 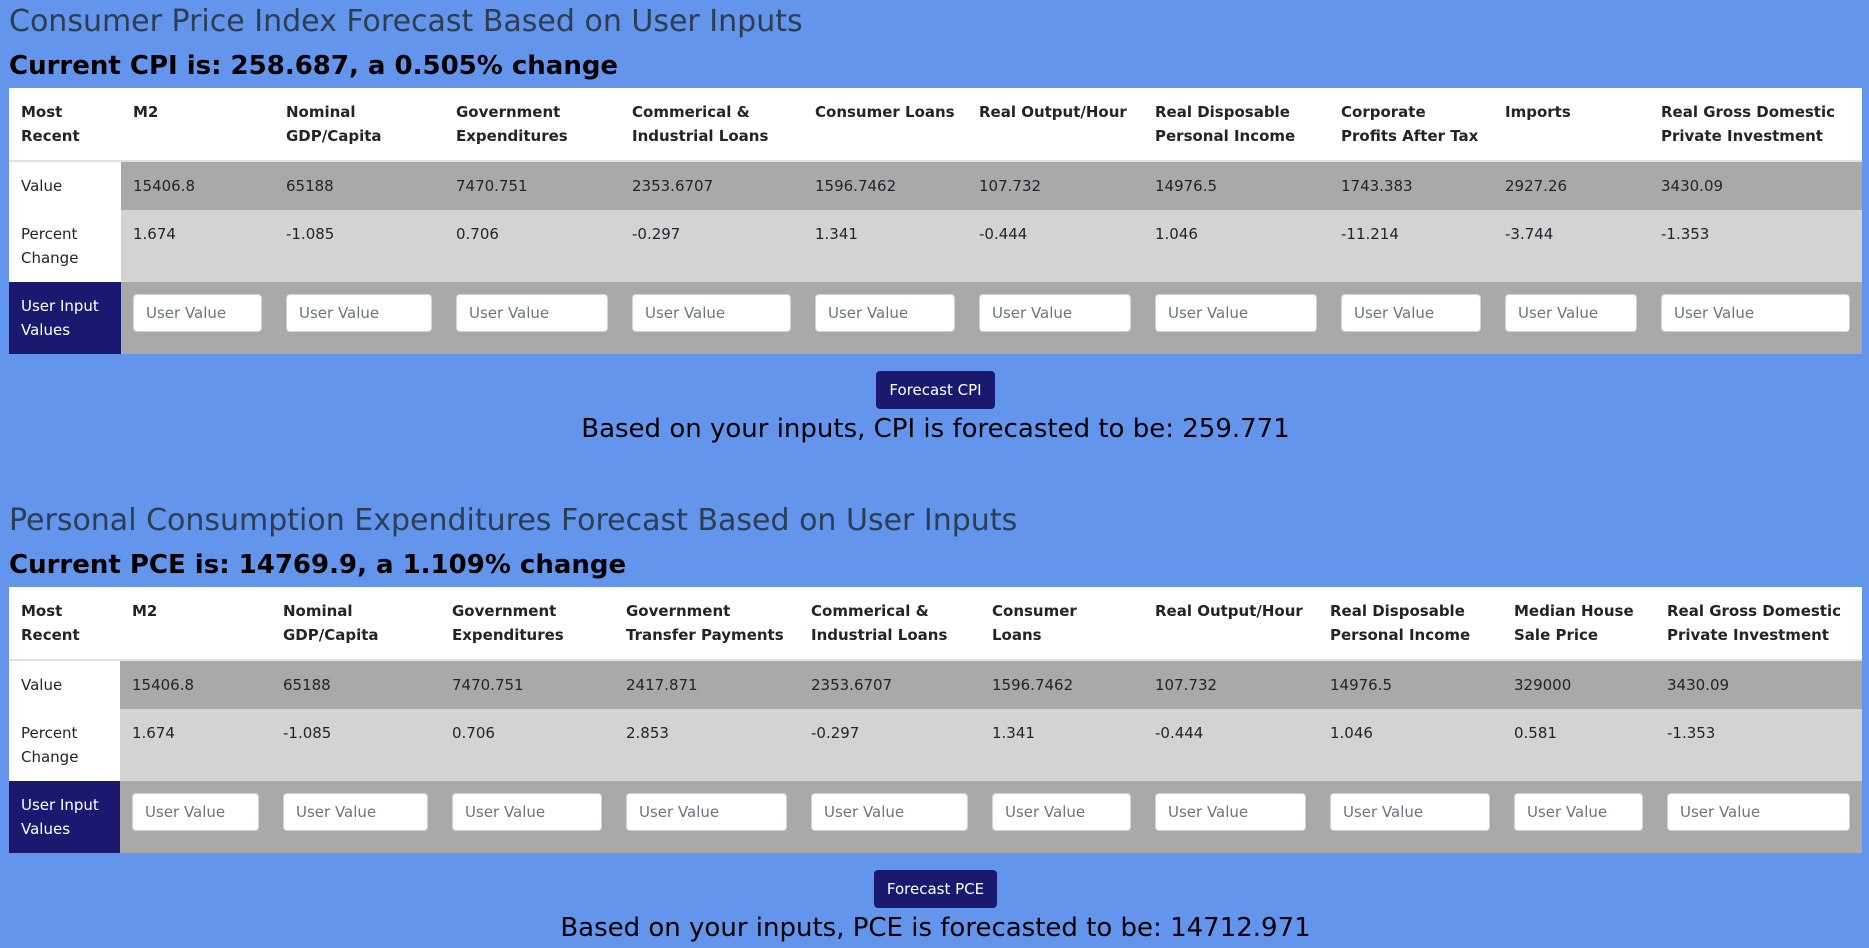 I want to click on percent-change-cell: 0.581, so click(x=1578, y=745).